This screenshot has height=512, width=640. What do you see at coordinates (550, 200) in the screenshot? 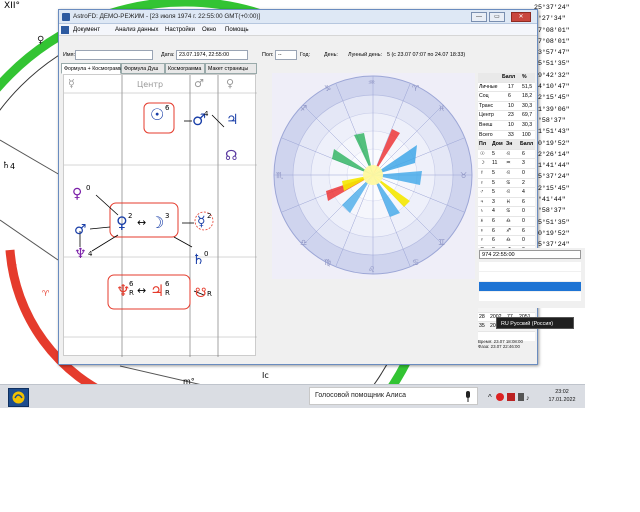
I see `degree-item: 2°41'44"` at bounding box center [550, 200].